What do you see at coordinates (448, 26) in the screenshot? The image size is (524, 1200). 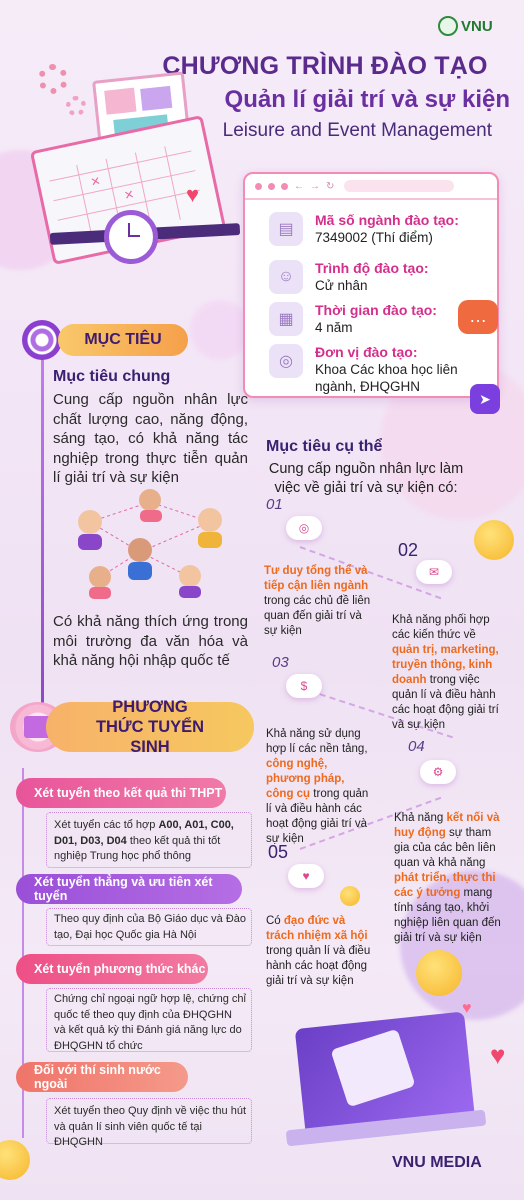 I see `vnu-emblem-icon` at bounding box center [448, 26].